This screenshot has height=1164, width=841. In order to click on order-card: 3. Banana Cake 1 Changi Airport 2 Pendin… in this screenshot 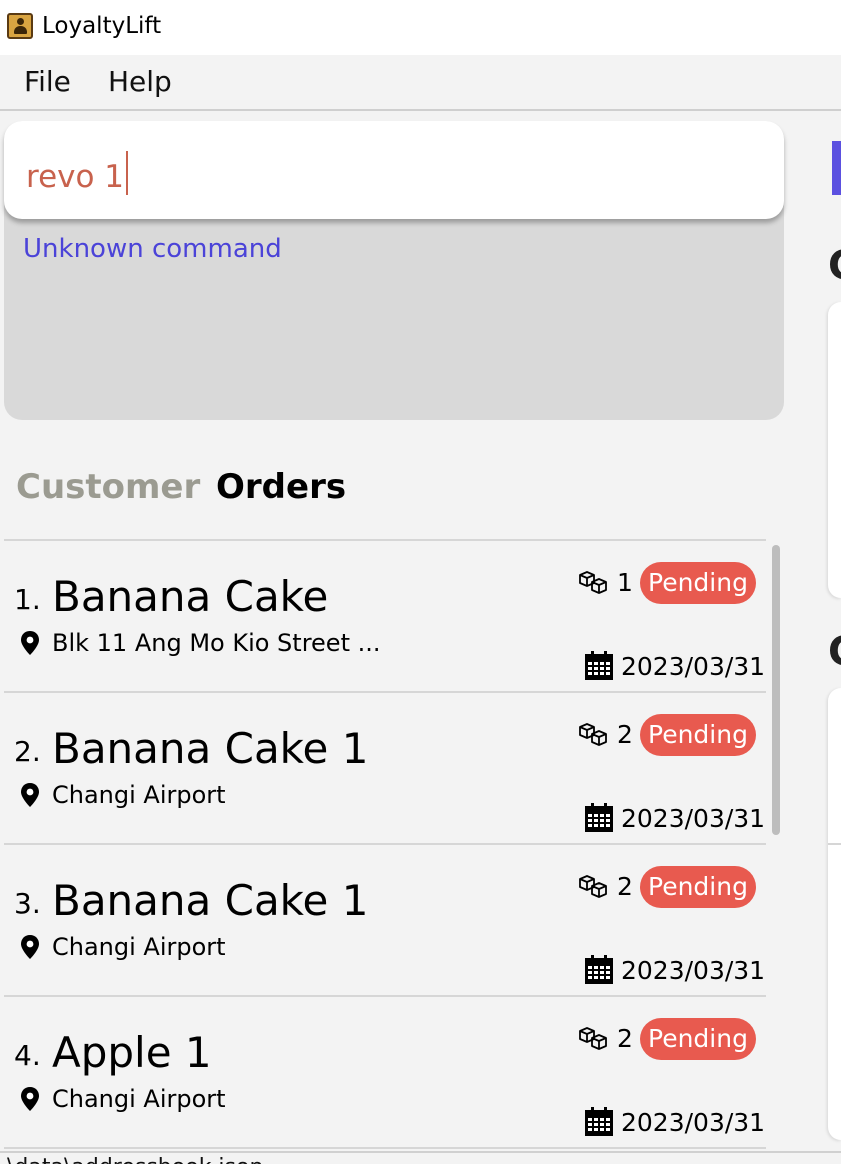, I will do `click(385, 921)`.